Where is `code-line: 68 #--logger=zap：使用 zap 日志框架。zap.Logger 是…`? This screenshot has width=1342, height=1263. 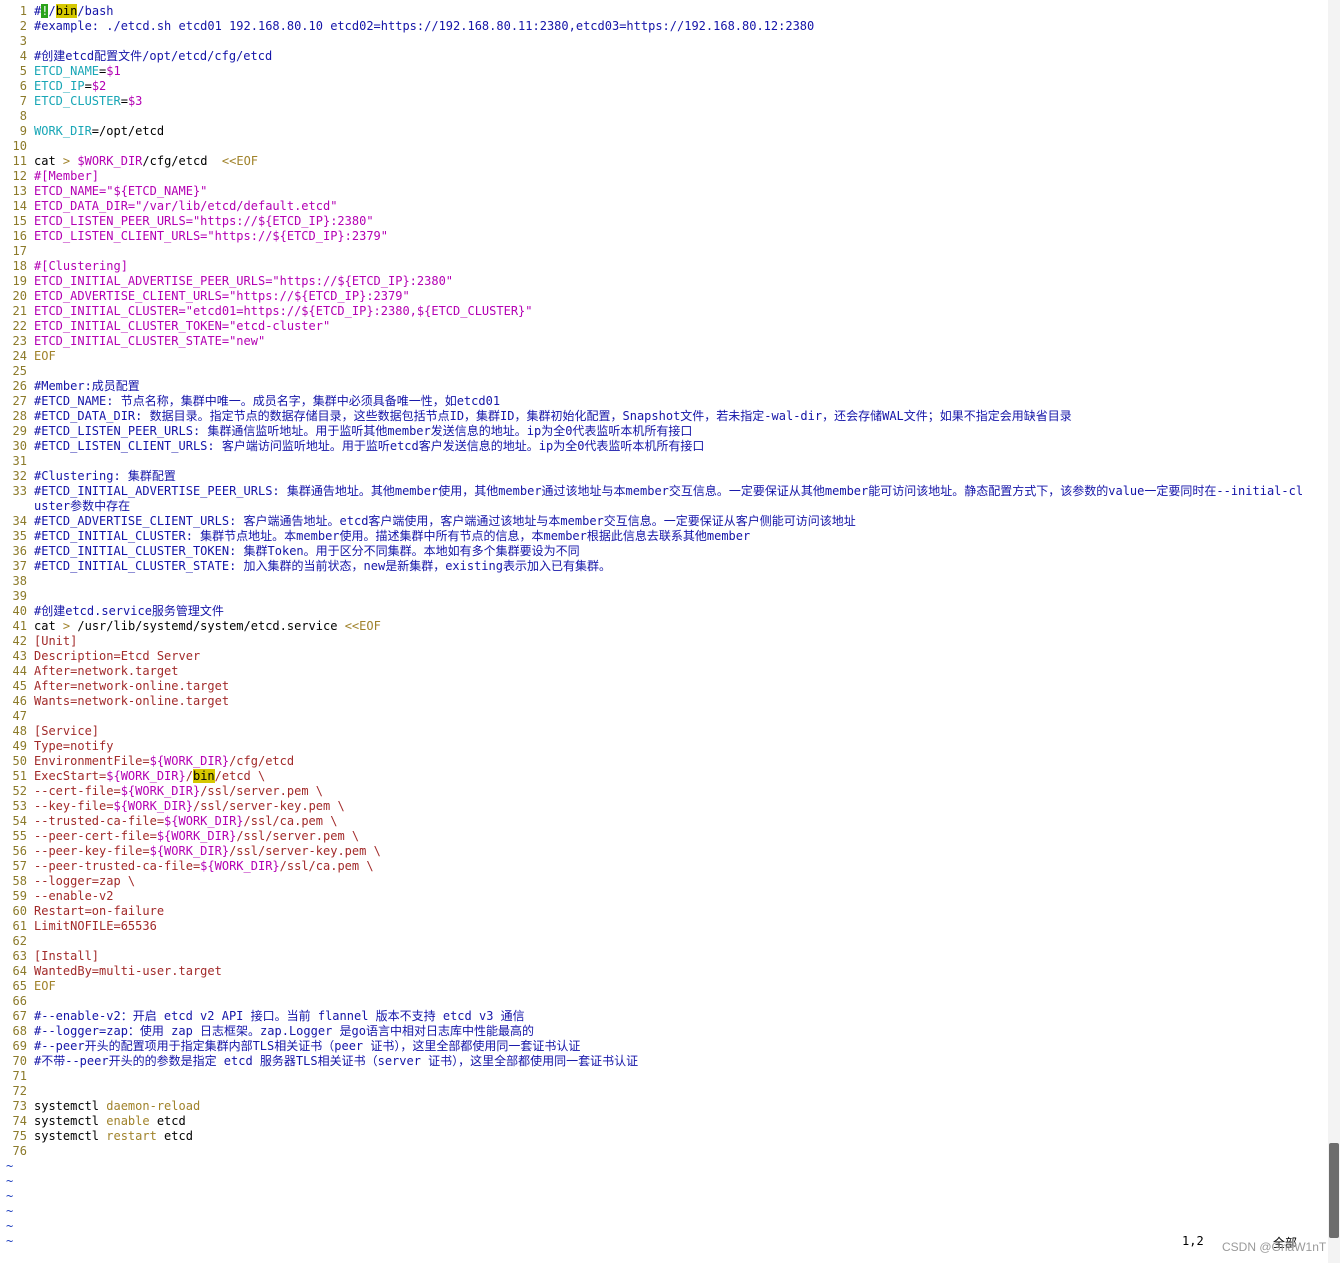
code-line: 68 #--logger=zap：使用 zap 日志框架。zap.Logger 是… is located at coordinates (661, 1031).